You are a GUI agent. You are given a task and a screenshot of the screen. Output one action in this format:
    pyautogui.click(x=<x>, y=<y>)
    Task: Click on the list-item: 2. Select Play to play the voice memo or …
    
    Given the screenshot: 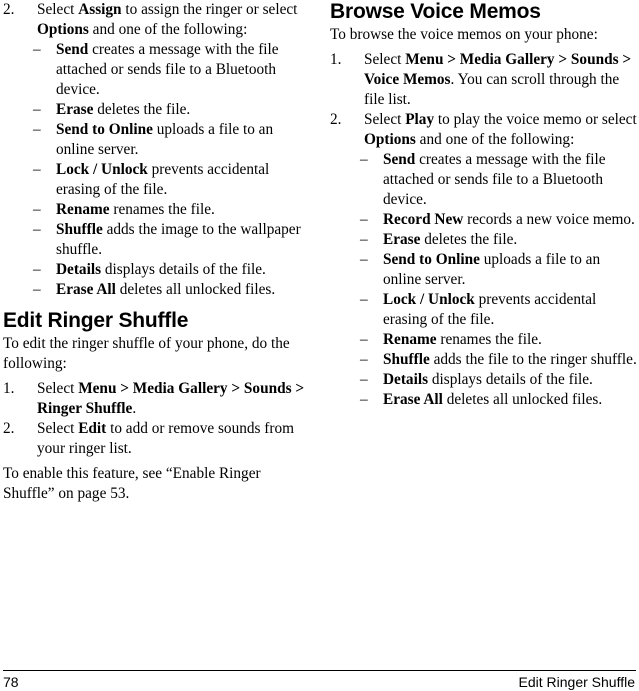 What is the action you would take?
    pyautogui.click(x=483, y=130)
    